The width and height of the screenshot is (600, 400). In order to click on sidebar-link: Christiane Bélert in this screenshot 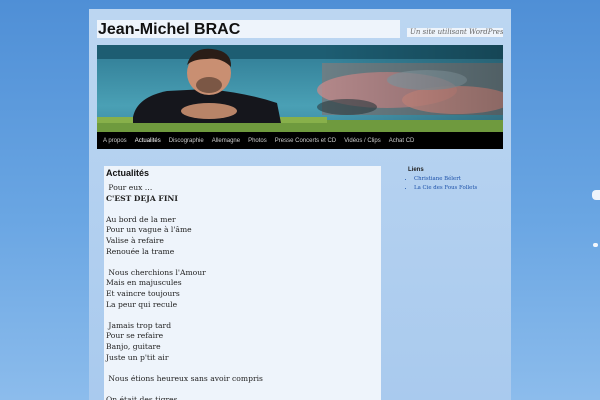, I will do `click(437, 179)`.